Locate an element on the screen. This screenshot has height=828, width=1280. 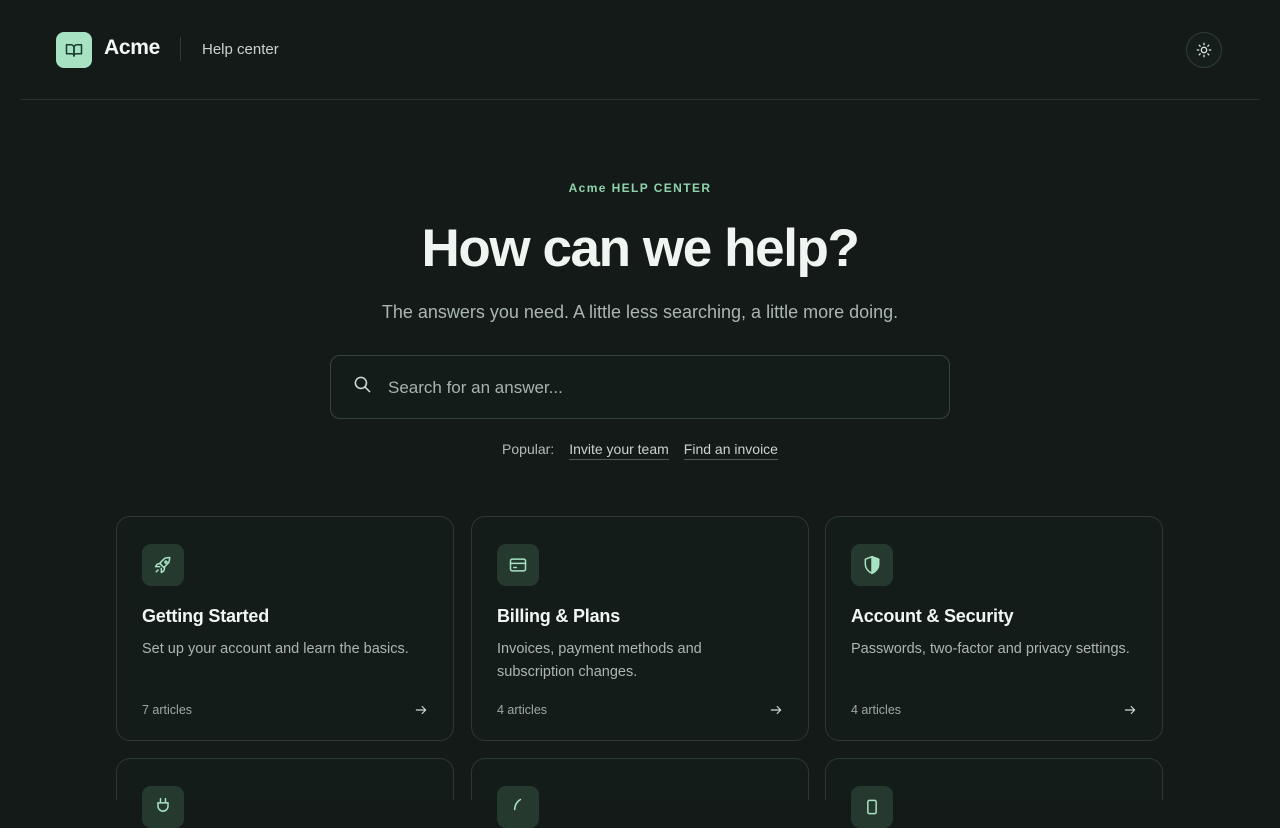
help-center-label: Help center is located at coordinates (240, 49).